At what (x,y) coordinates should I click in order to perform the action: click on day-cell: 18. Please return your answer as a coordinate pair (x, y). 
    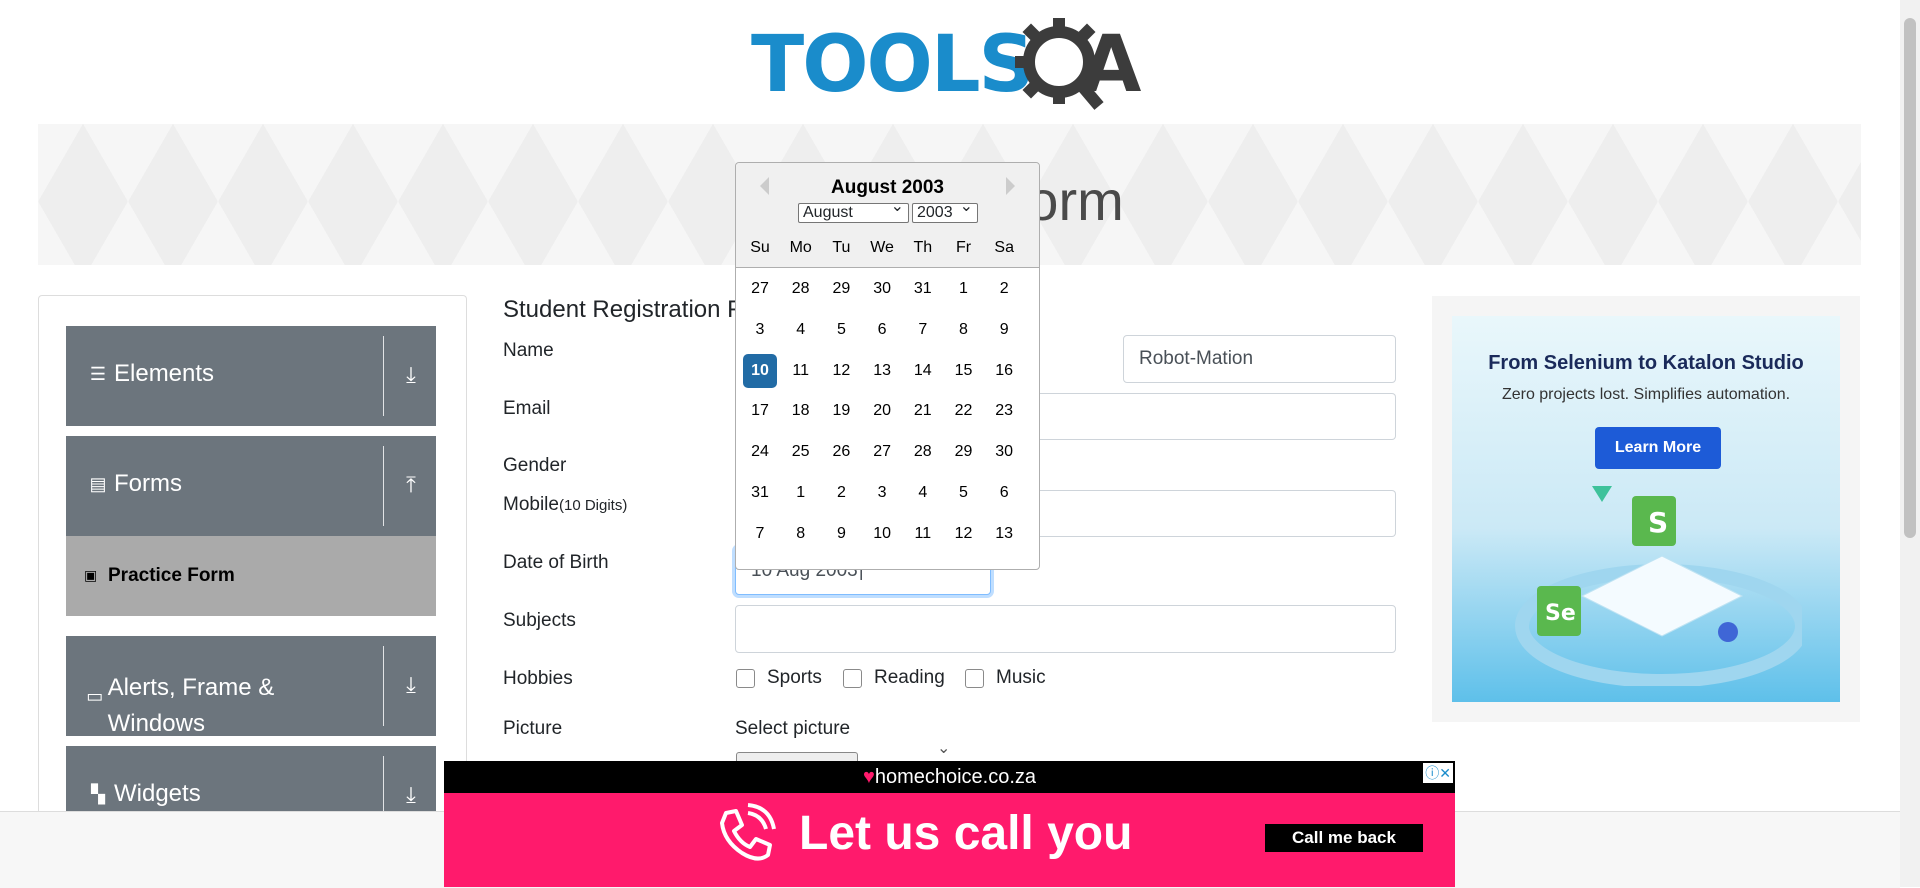
    Looking at the image, I should click on (801, 411).